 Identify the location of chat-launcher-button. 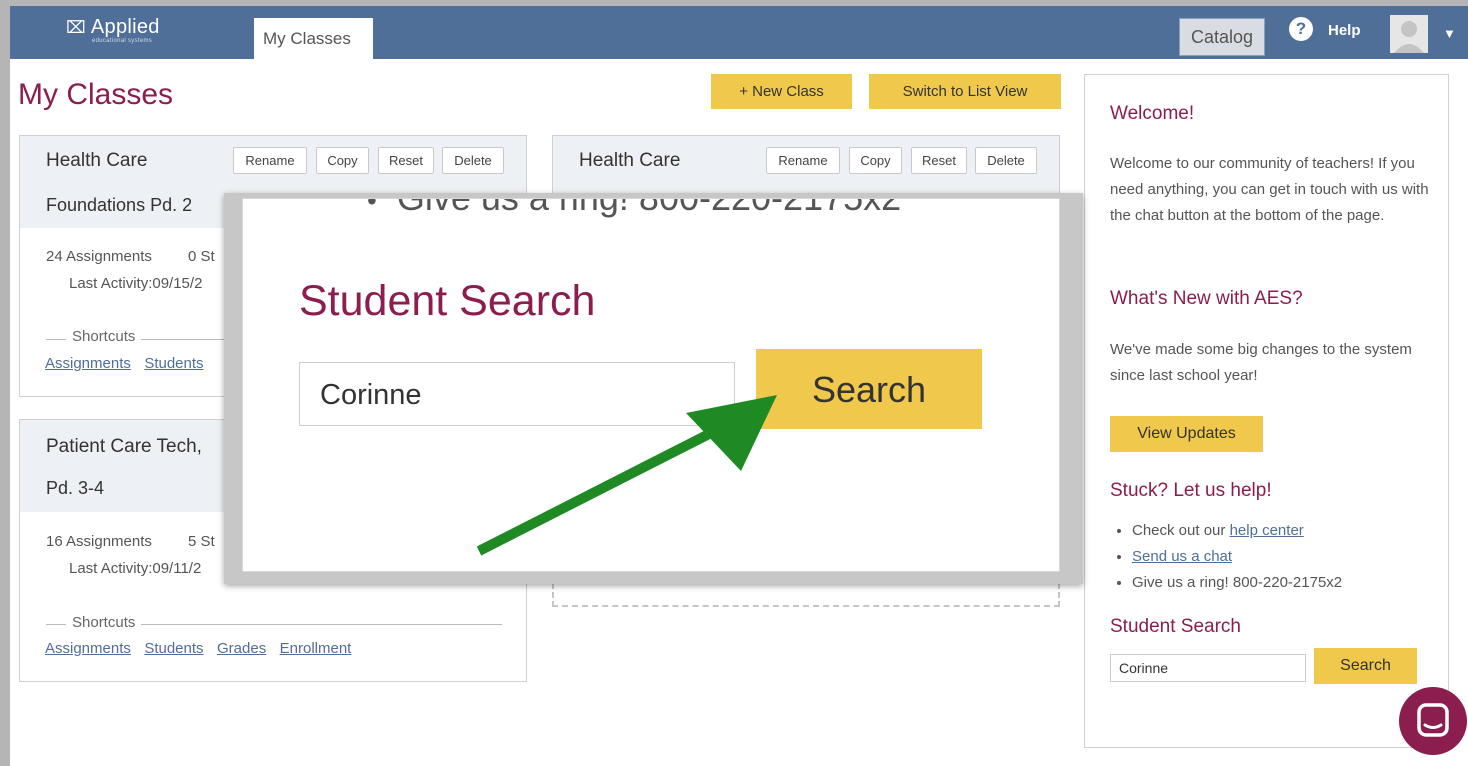
(1433, 721).